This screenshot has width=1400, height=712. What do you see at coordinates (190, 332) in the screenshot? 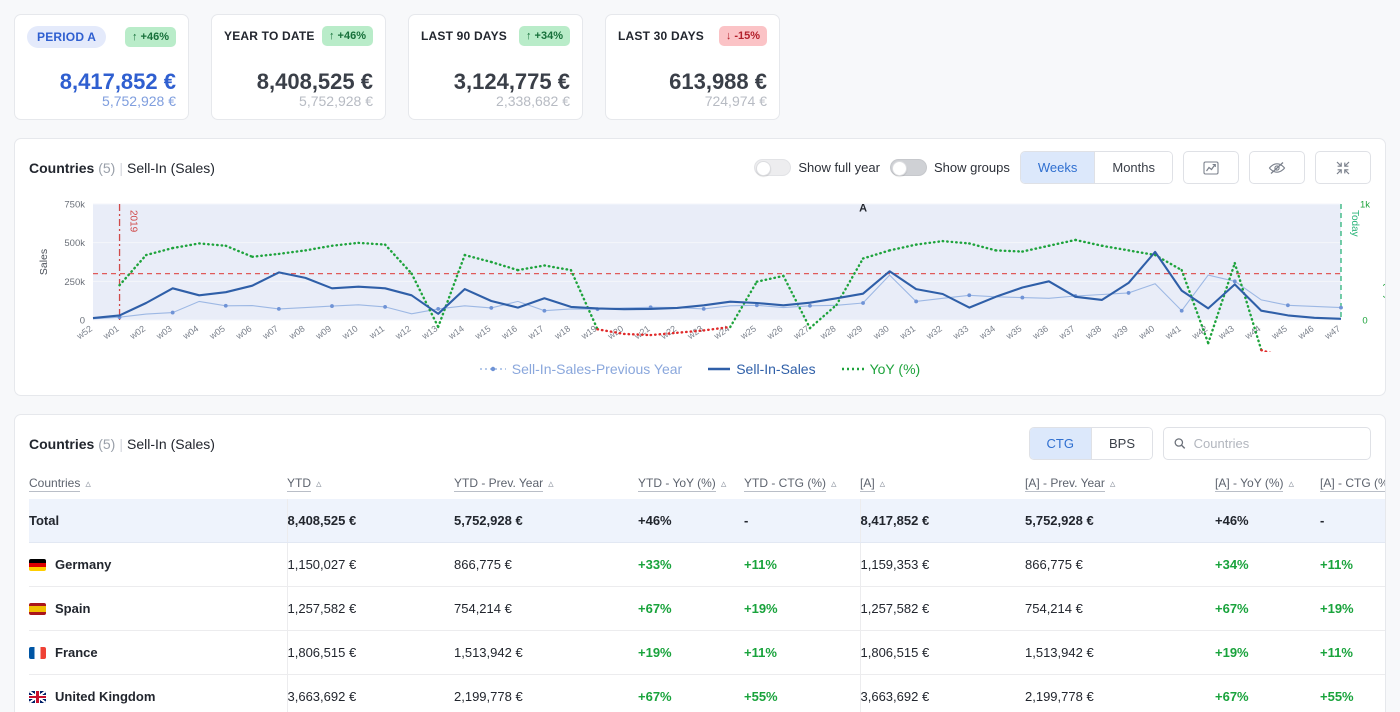
I see `x-axis-tick-label: w04` at bounding box center [190, 332].